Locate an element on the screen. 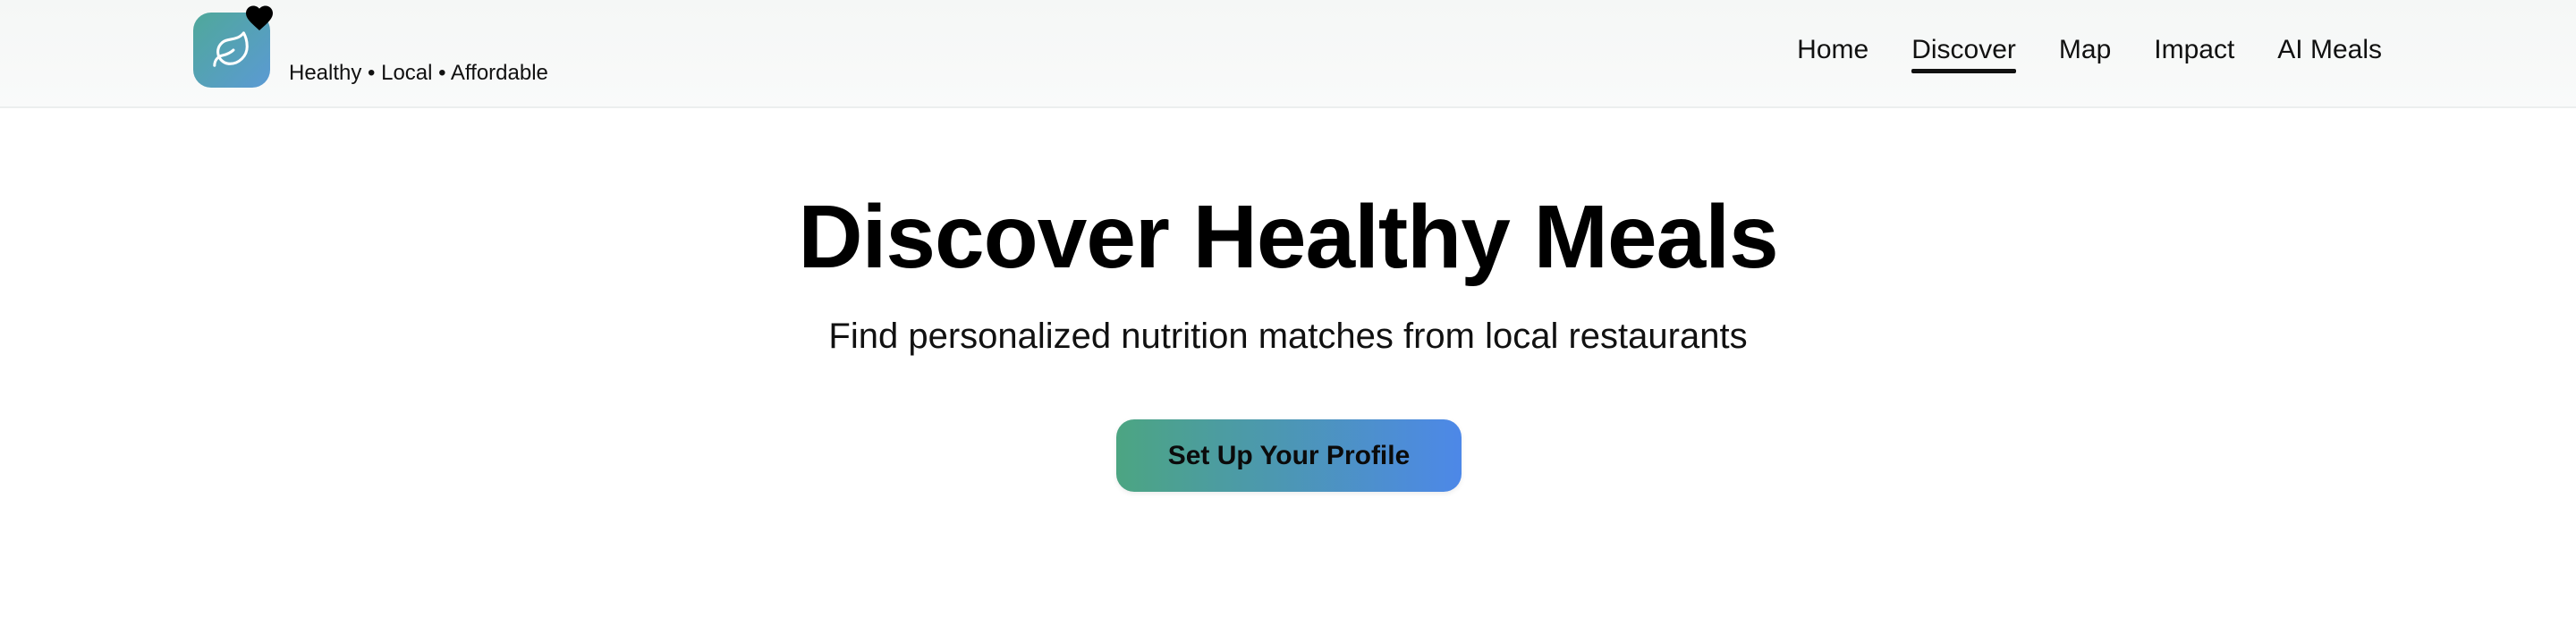  page-title: Discover Healthy Meals is located at coordinates (1288, 237).